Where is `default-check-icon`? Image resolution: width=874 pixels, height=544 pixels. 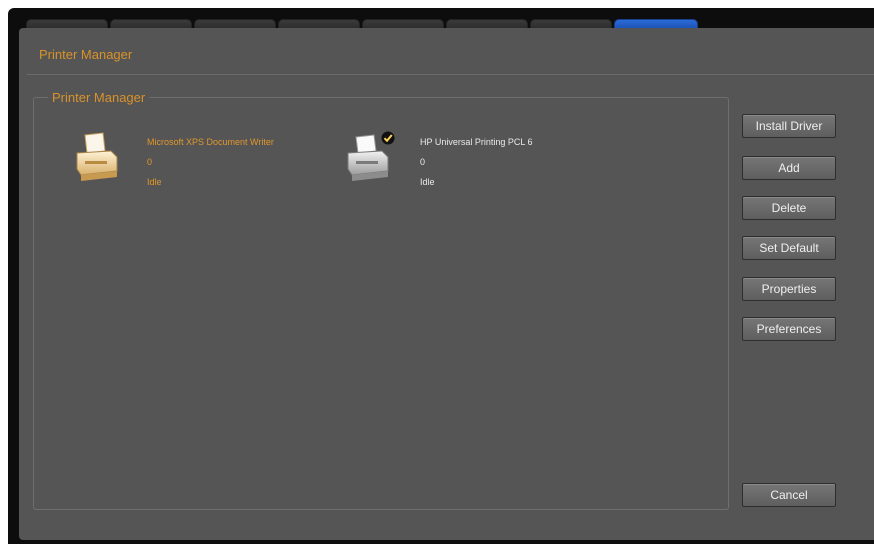
default-check-icon is located at coordinates (388, 138).